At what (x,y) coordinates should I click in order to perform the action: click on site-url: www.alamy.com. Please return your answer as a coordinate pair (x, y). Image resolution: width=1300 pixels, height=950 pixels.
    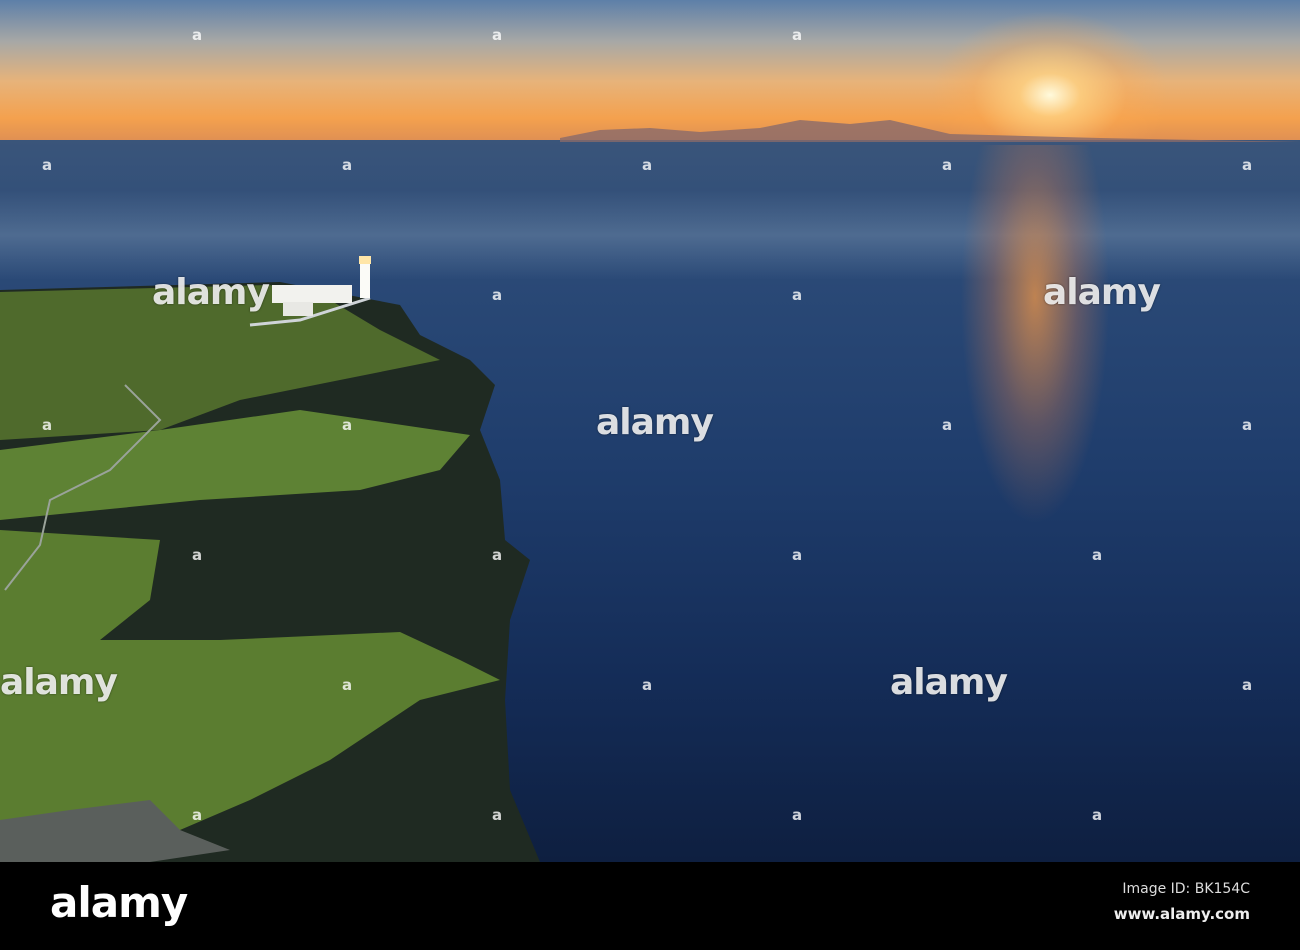
    Looking at the image, I should click on (1181, 914).